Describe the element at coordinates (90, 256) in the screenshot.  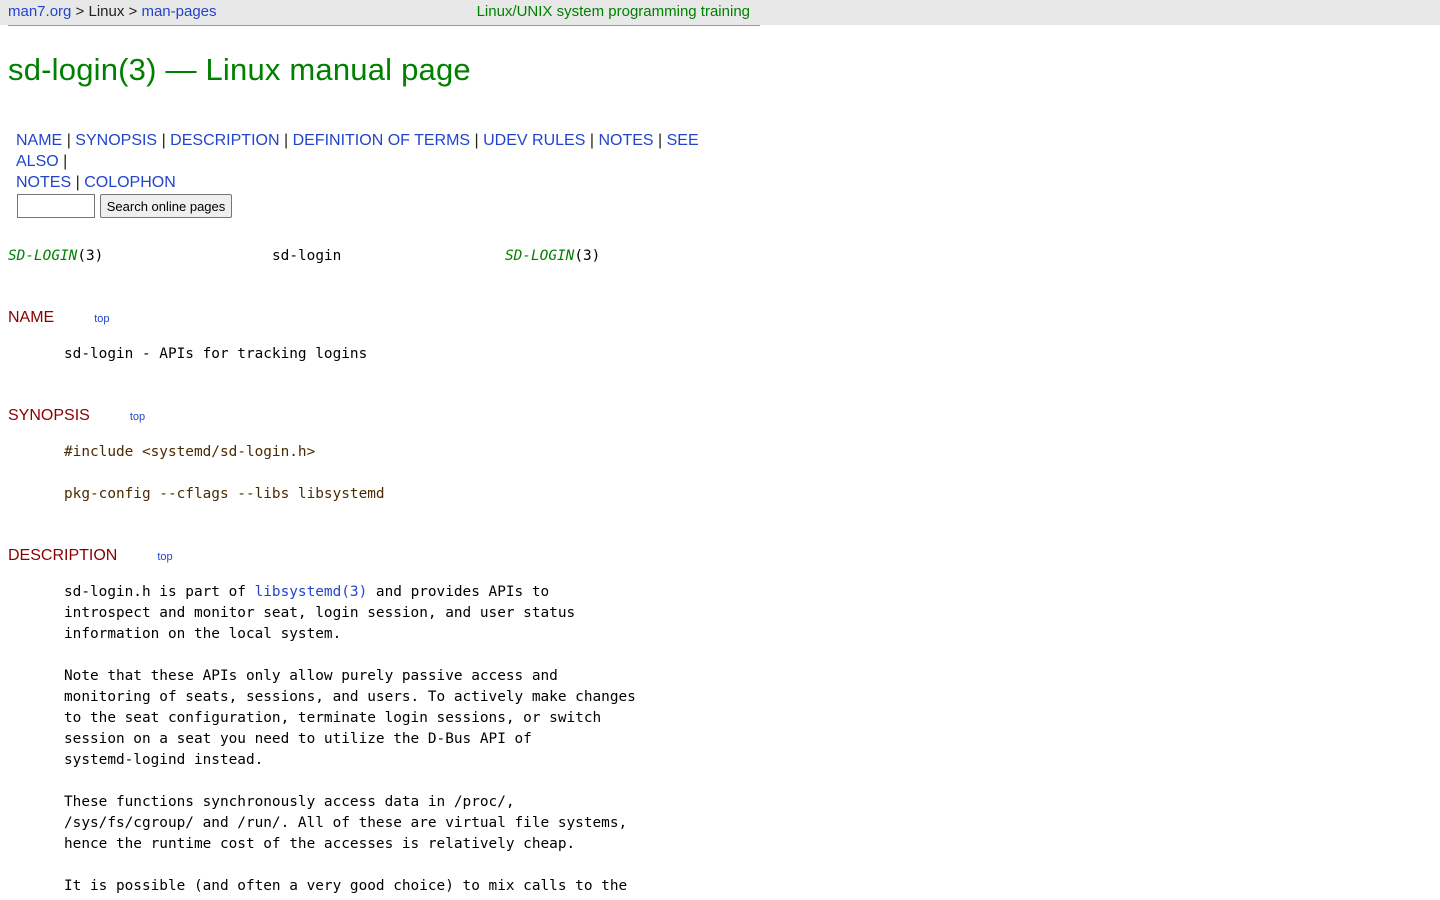
I see `man-header-left-section: (3)` at that location.